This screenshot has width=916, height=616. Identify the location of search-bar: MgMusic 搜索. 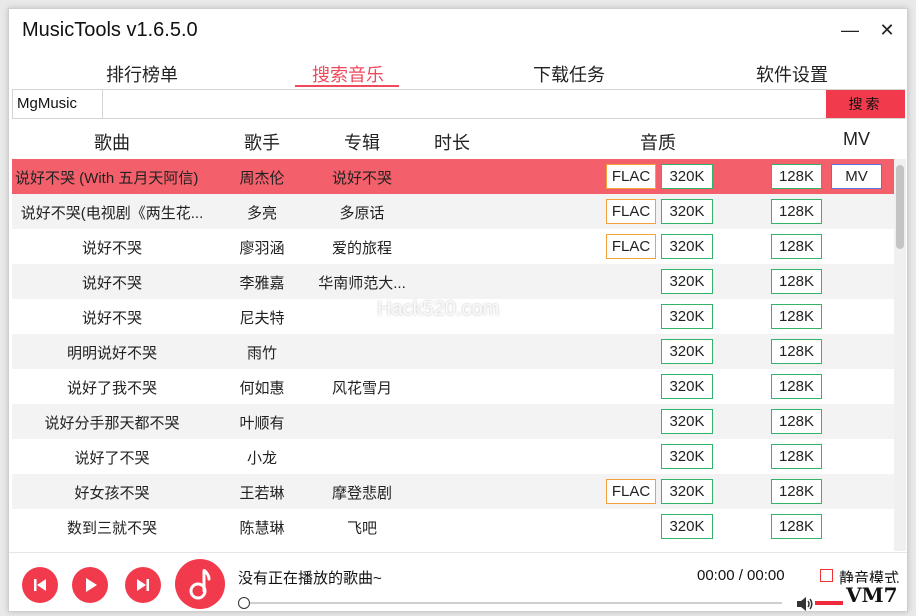
(458, 104).